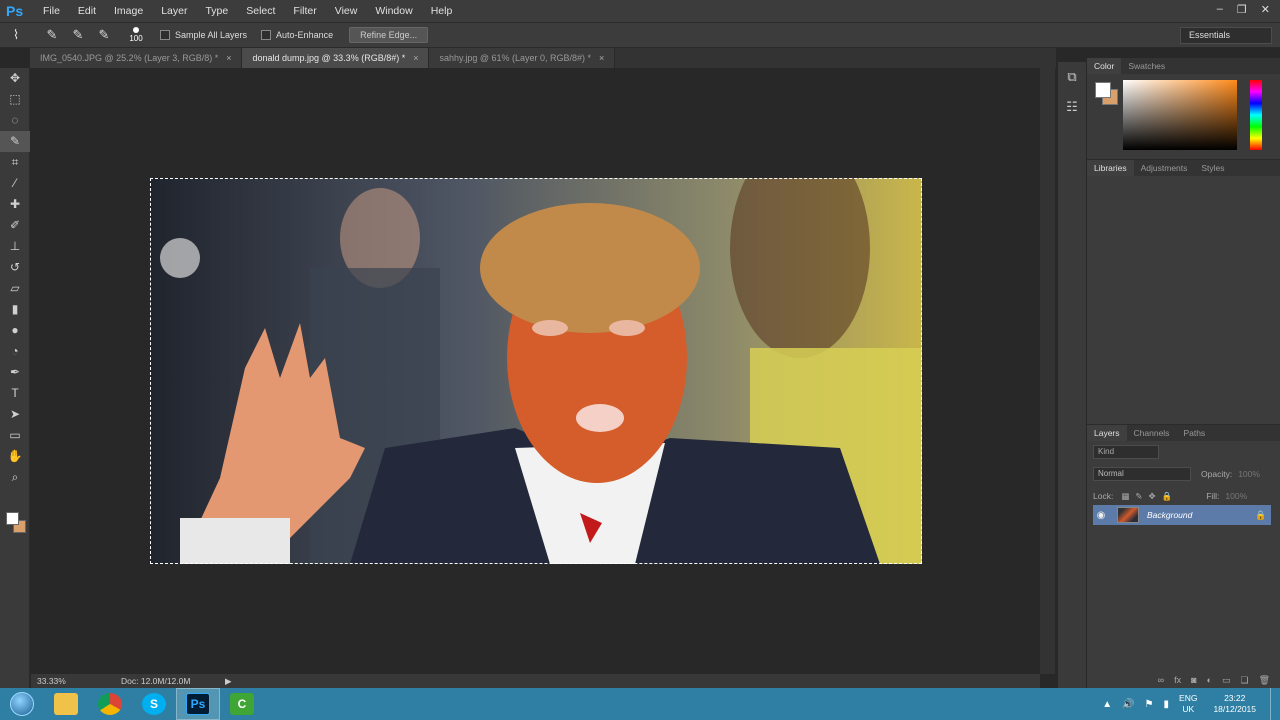  What do you see at coordinates (393, 11) in the screenshot?
I see `menu-window: Window` at bounding box center [393, 11].